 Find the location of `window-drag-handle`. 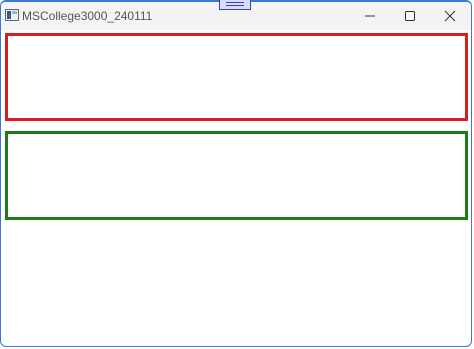

window-drag-handle is located at coordinates (235, 5).